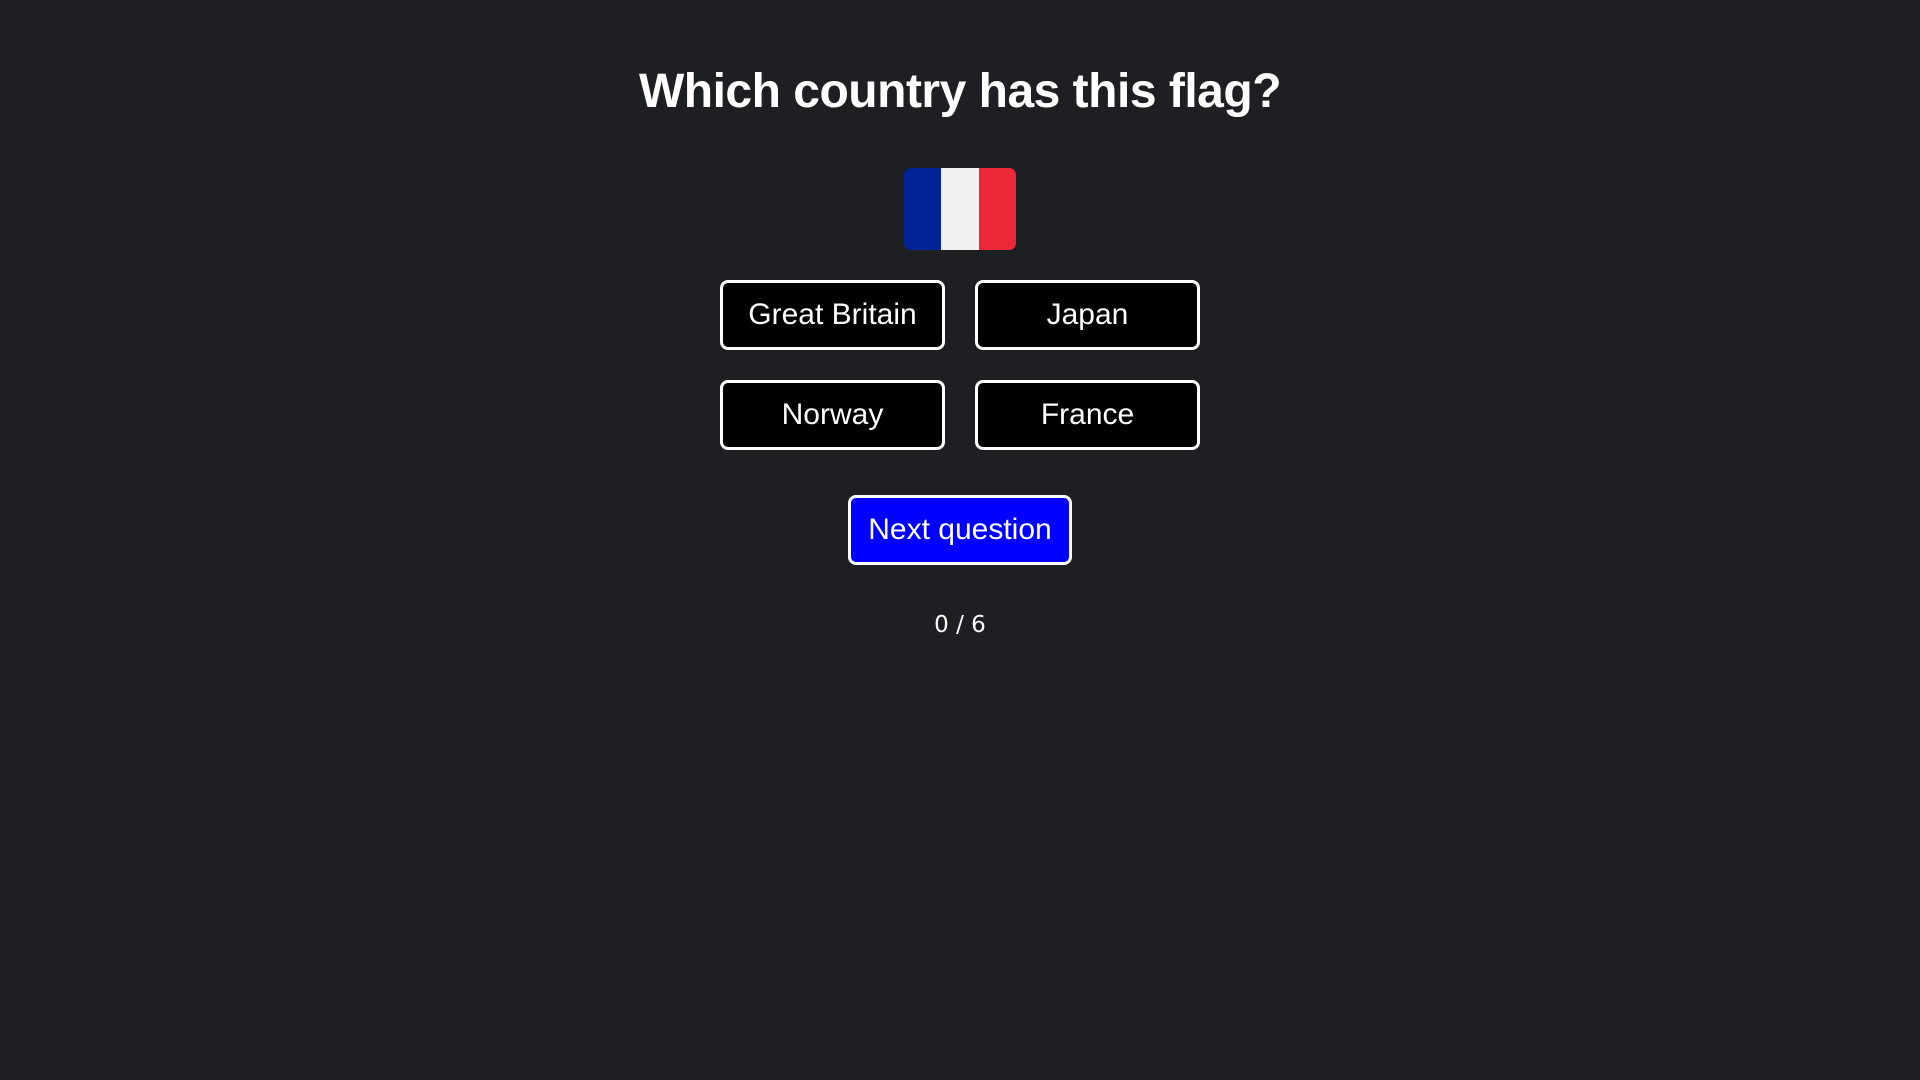  I want to click on answer-options: Great Britain Japan Norway France, so click(960, 365).